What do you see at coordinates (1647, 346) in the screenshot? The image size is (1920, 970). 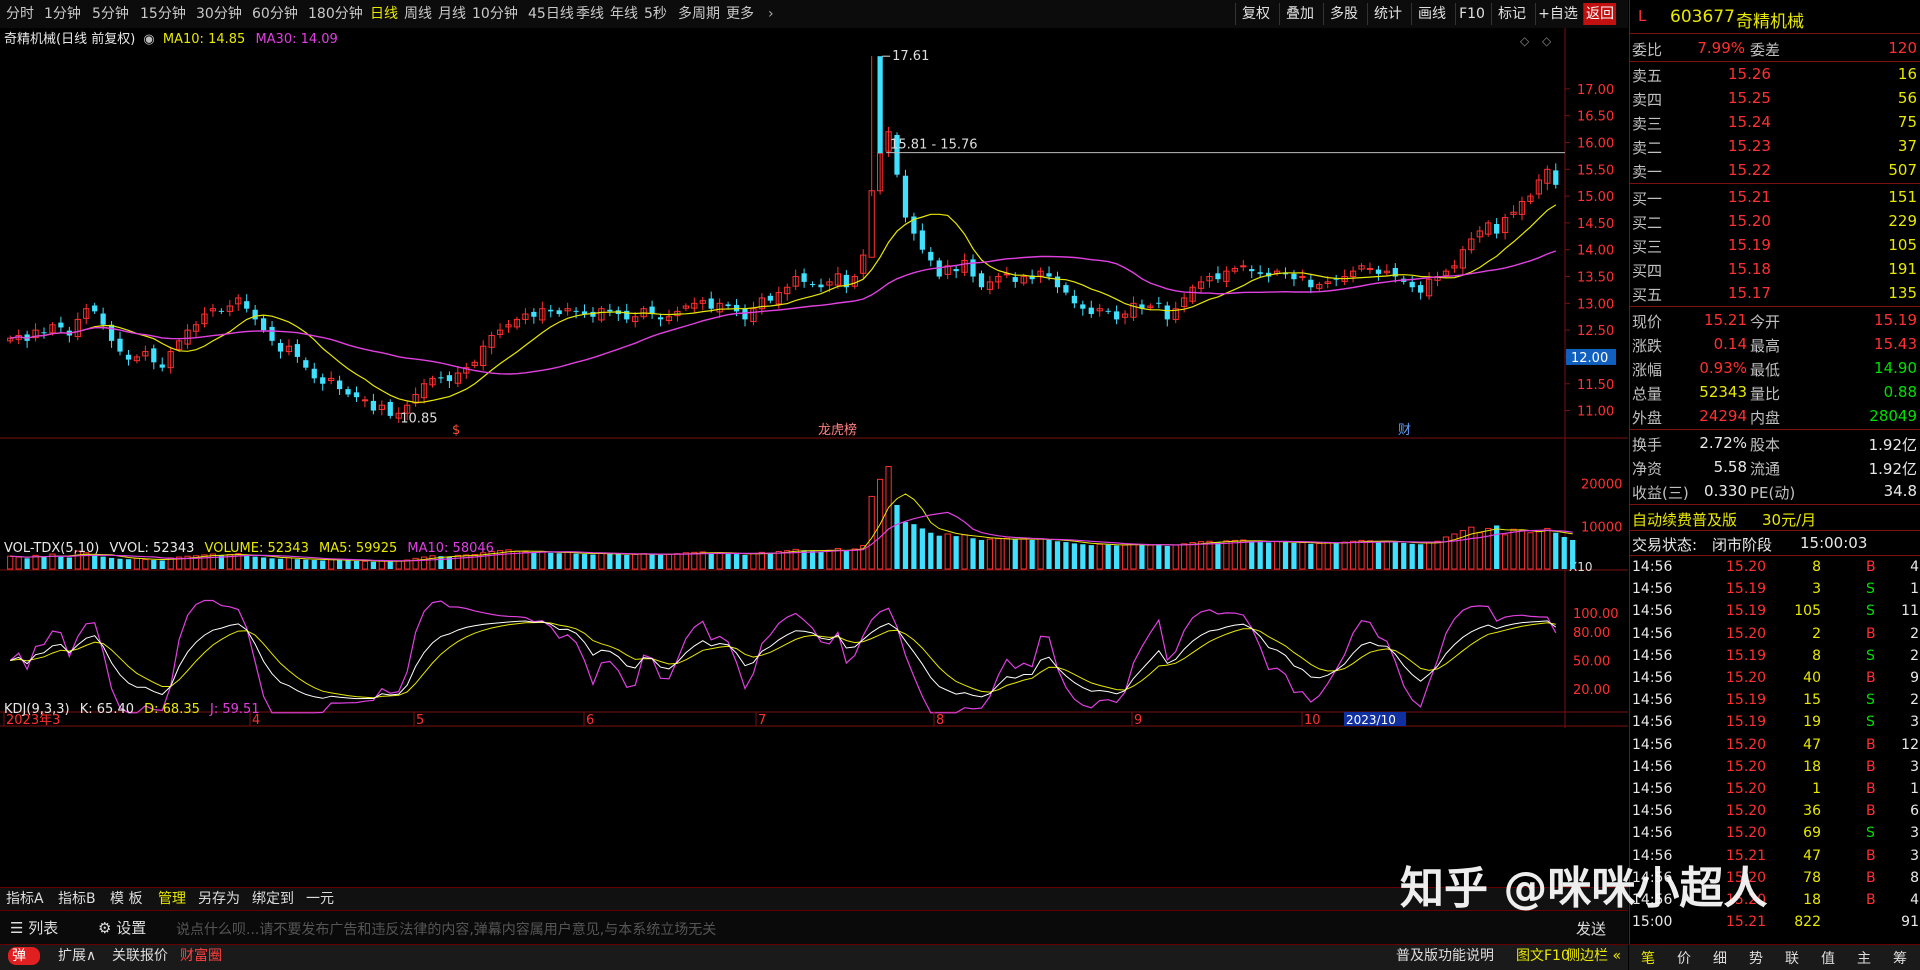 I see `stat-label: 涨跌` at bounding box center [1647, 346].